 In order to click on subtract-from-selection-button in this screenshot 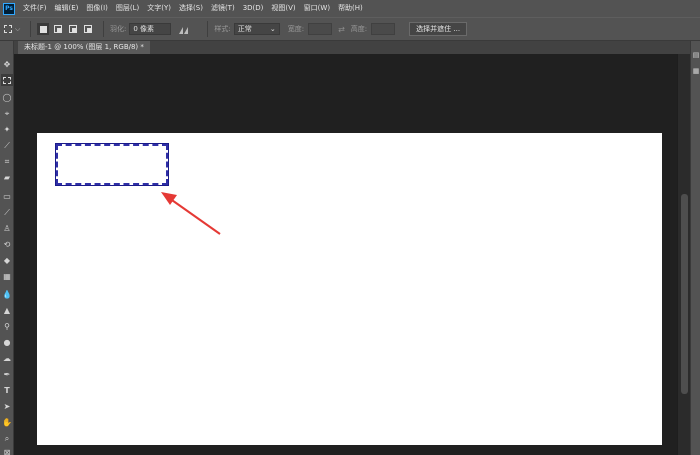, I will do `click(73, 29)`.